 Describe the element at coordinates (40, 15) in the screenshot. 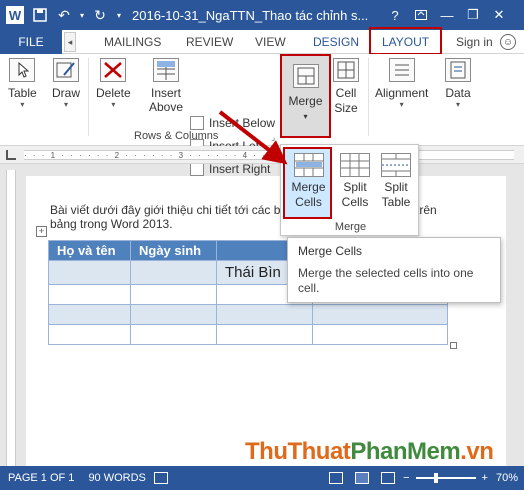

I see `save-icon` at that location.